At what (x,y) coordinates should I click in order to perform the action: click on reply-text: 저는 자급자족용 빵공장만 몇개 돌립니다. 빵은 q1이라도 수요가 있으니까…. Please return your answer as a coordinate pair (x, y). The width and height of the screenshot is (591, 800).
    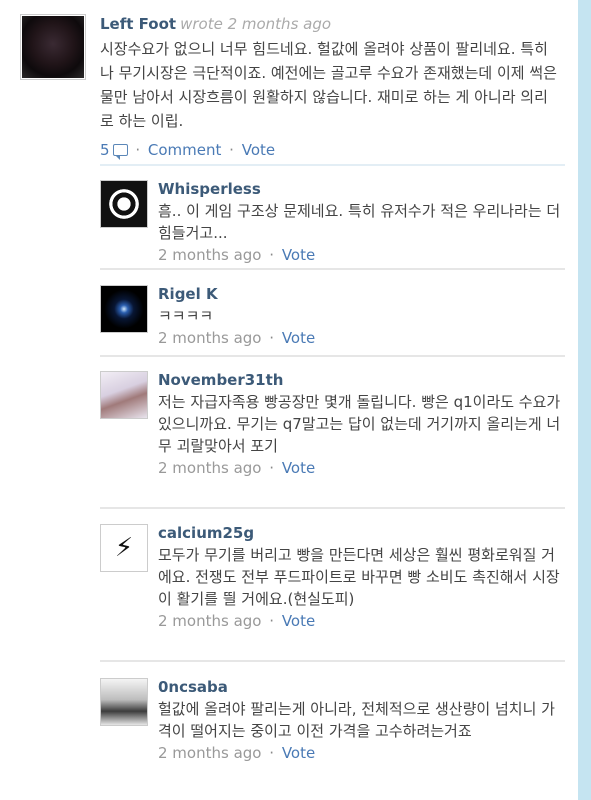
    Looking at the image, I should click on (359, 424).